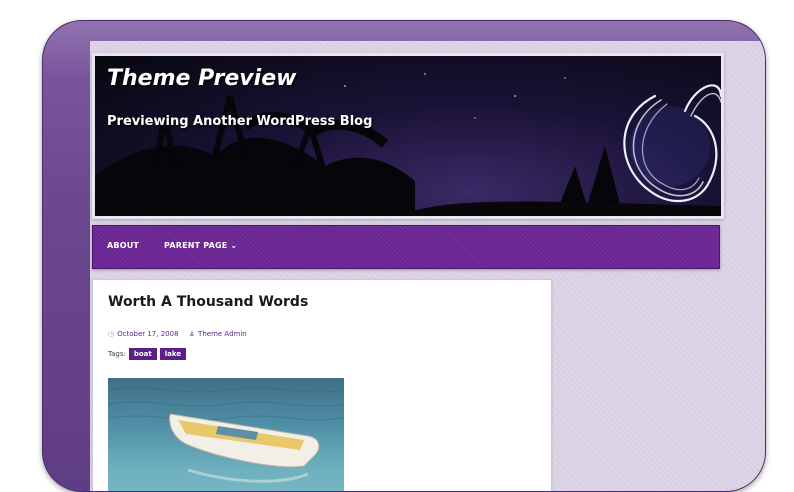 The image size is (794, 492). I want to click on nav-item-about: ABOUT, so click(123, 245).